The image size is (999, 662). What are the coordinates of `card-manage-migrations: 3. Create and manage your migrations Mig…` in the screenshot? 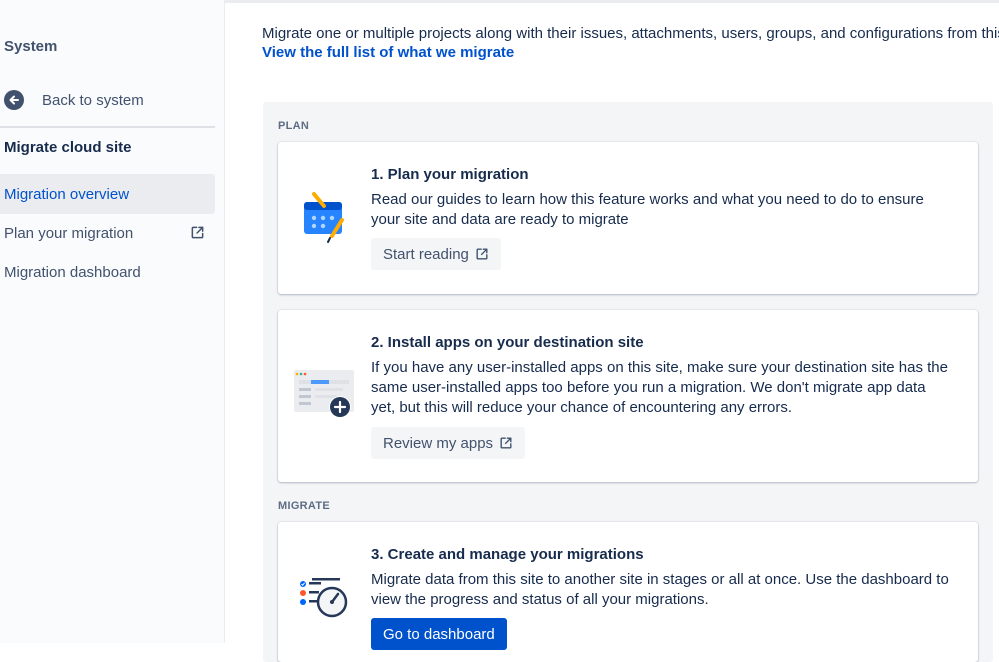 It's located at (628, 592).